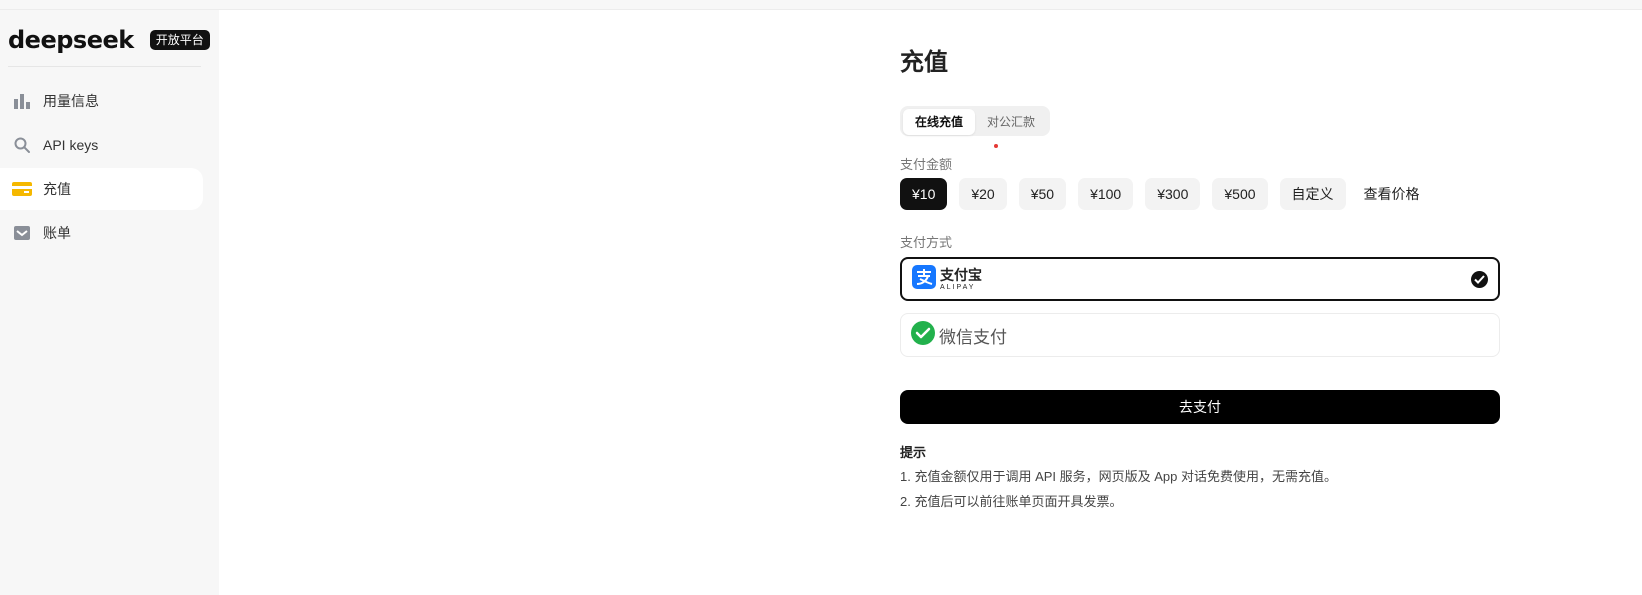 Image resolution: width=1642 pixels, height=595 pixels. I want to click on page-title: 充值, so click(924, 62).